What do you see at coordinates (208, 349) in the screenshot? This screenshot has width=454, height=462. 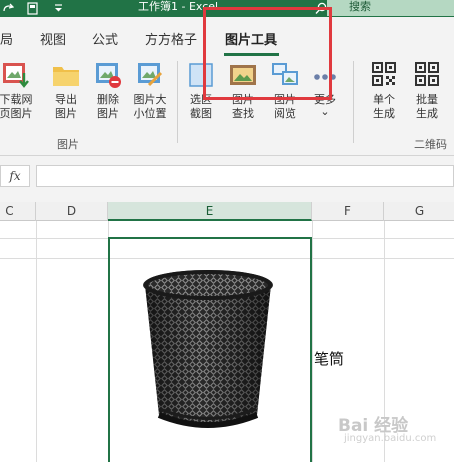 I see `pen-holder-picture` at bounding box center [208, 349].